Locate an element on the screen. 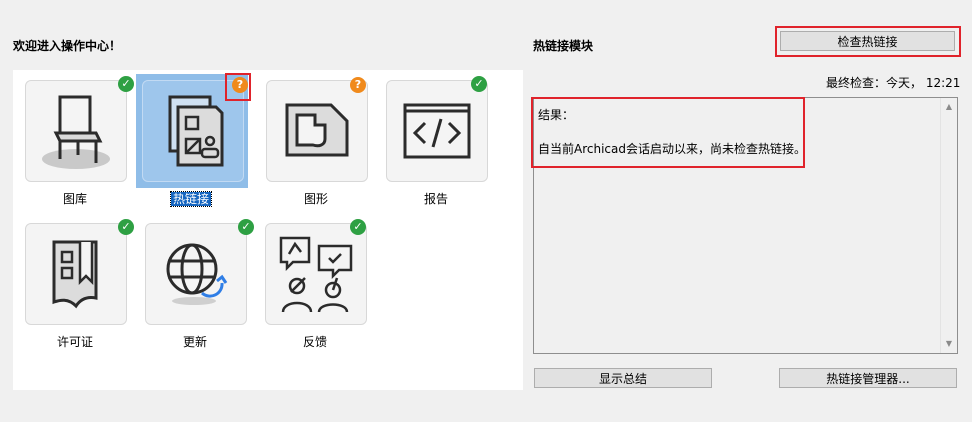  tile-feedback-box is located at coordinates (316, 274).